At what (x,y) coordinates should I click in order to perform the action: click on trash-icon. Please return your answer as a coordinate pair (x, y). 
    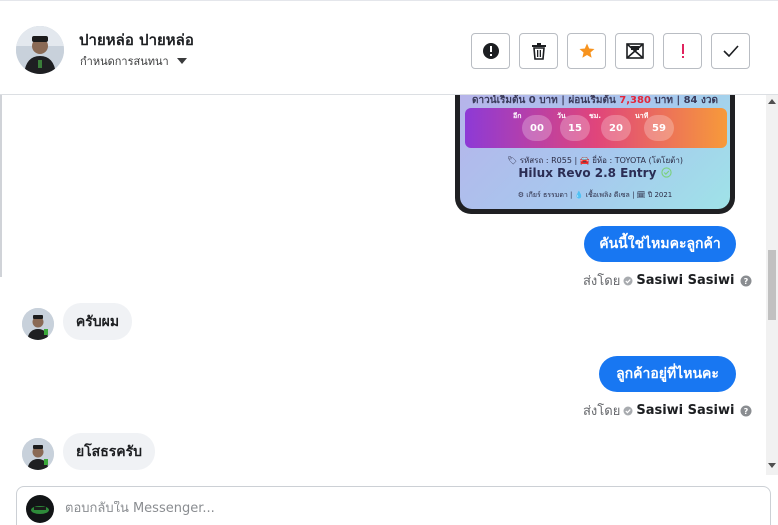
    Looking at the image, I should click on (538, 51).